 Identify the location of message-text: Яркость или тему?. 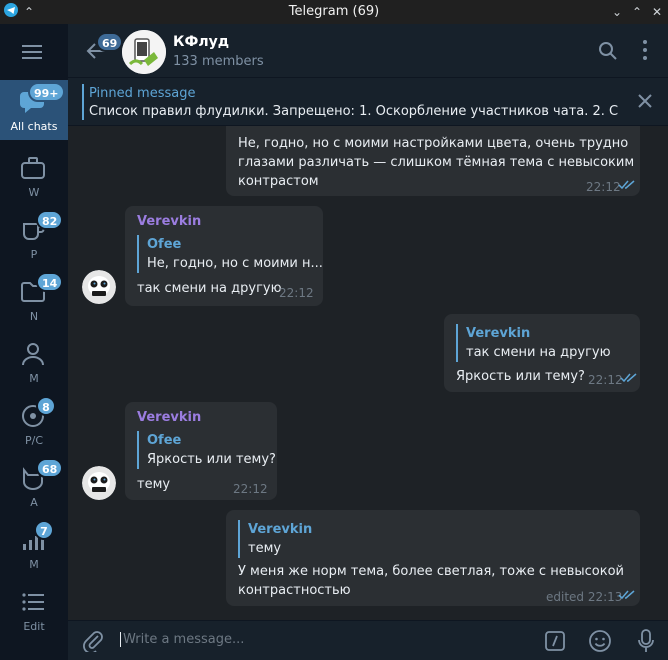
(520, 376).